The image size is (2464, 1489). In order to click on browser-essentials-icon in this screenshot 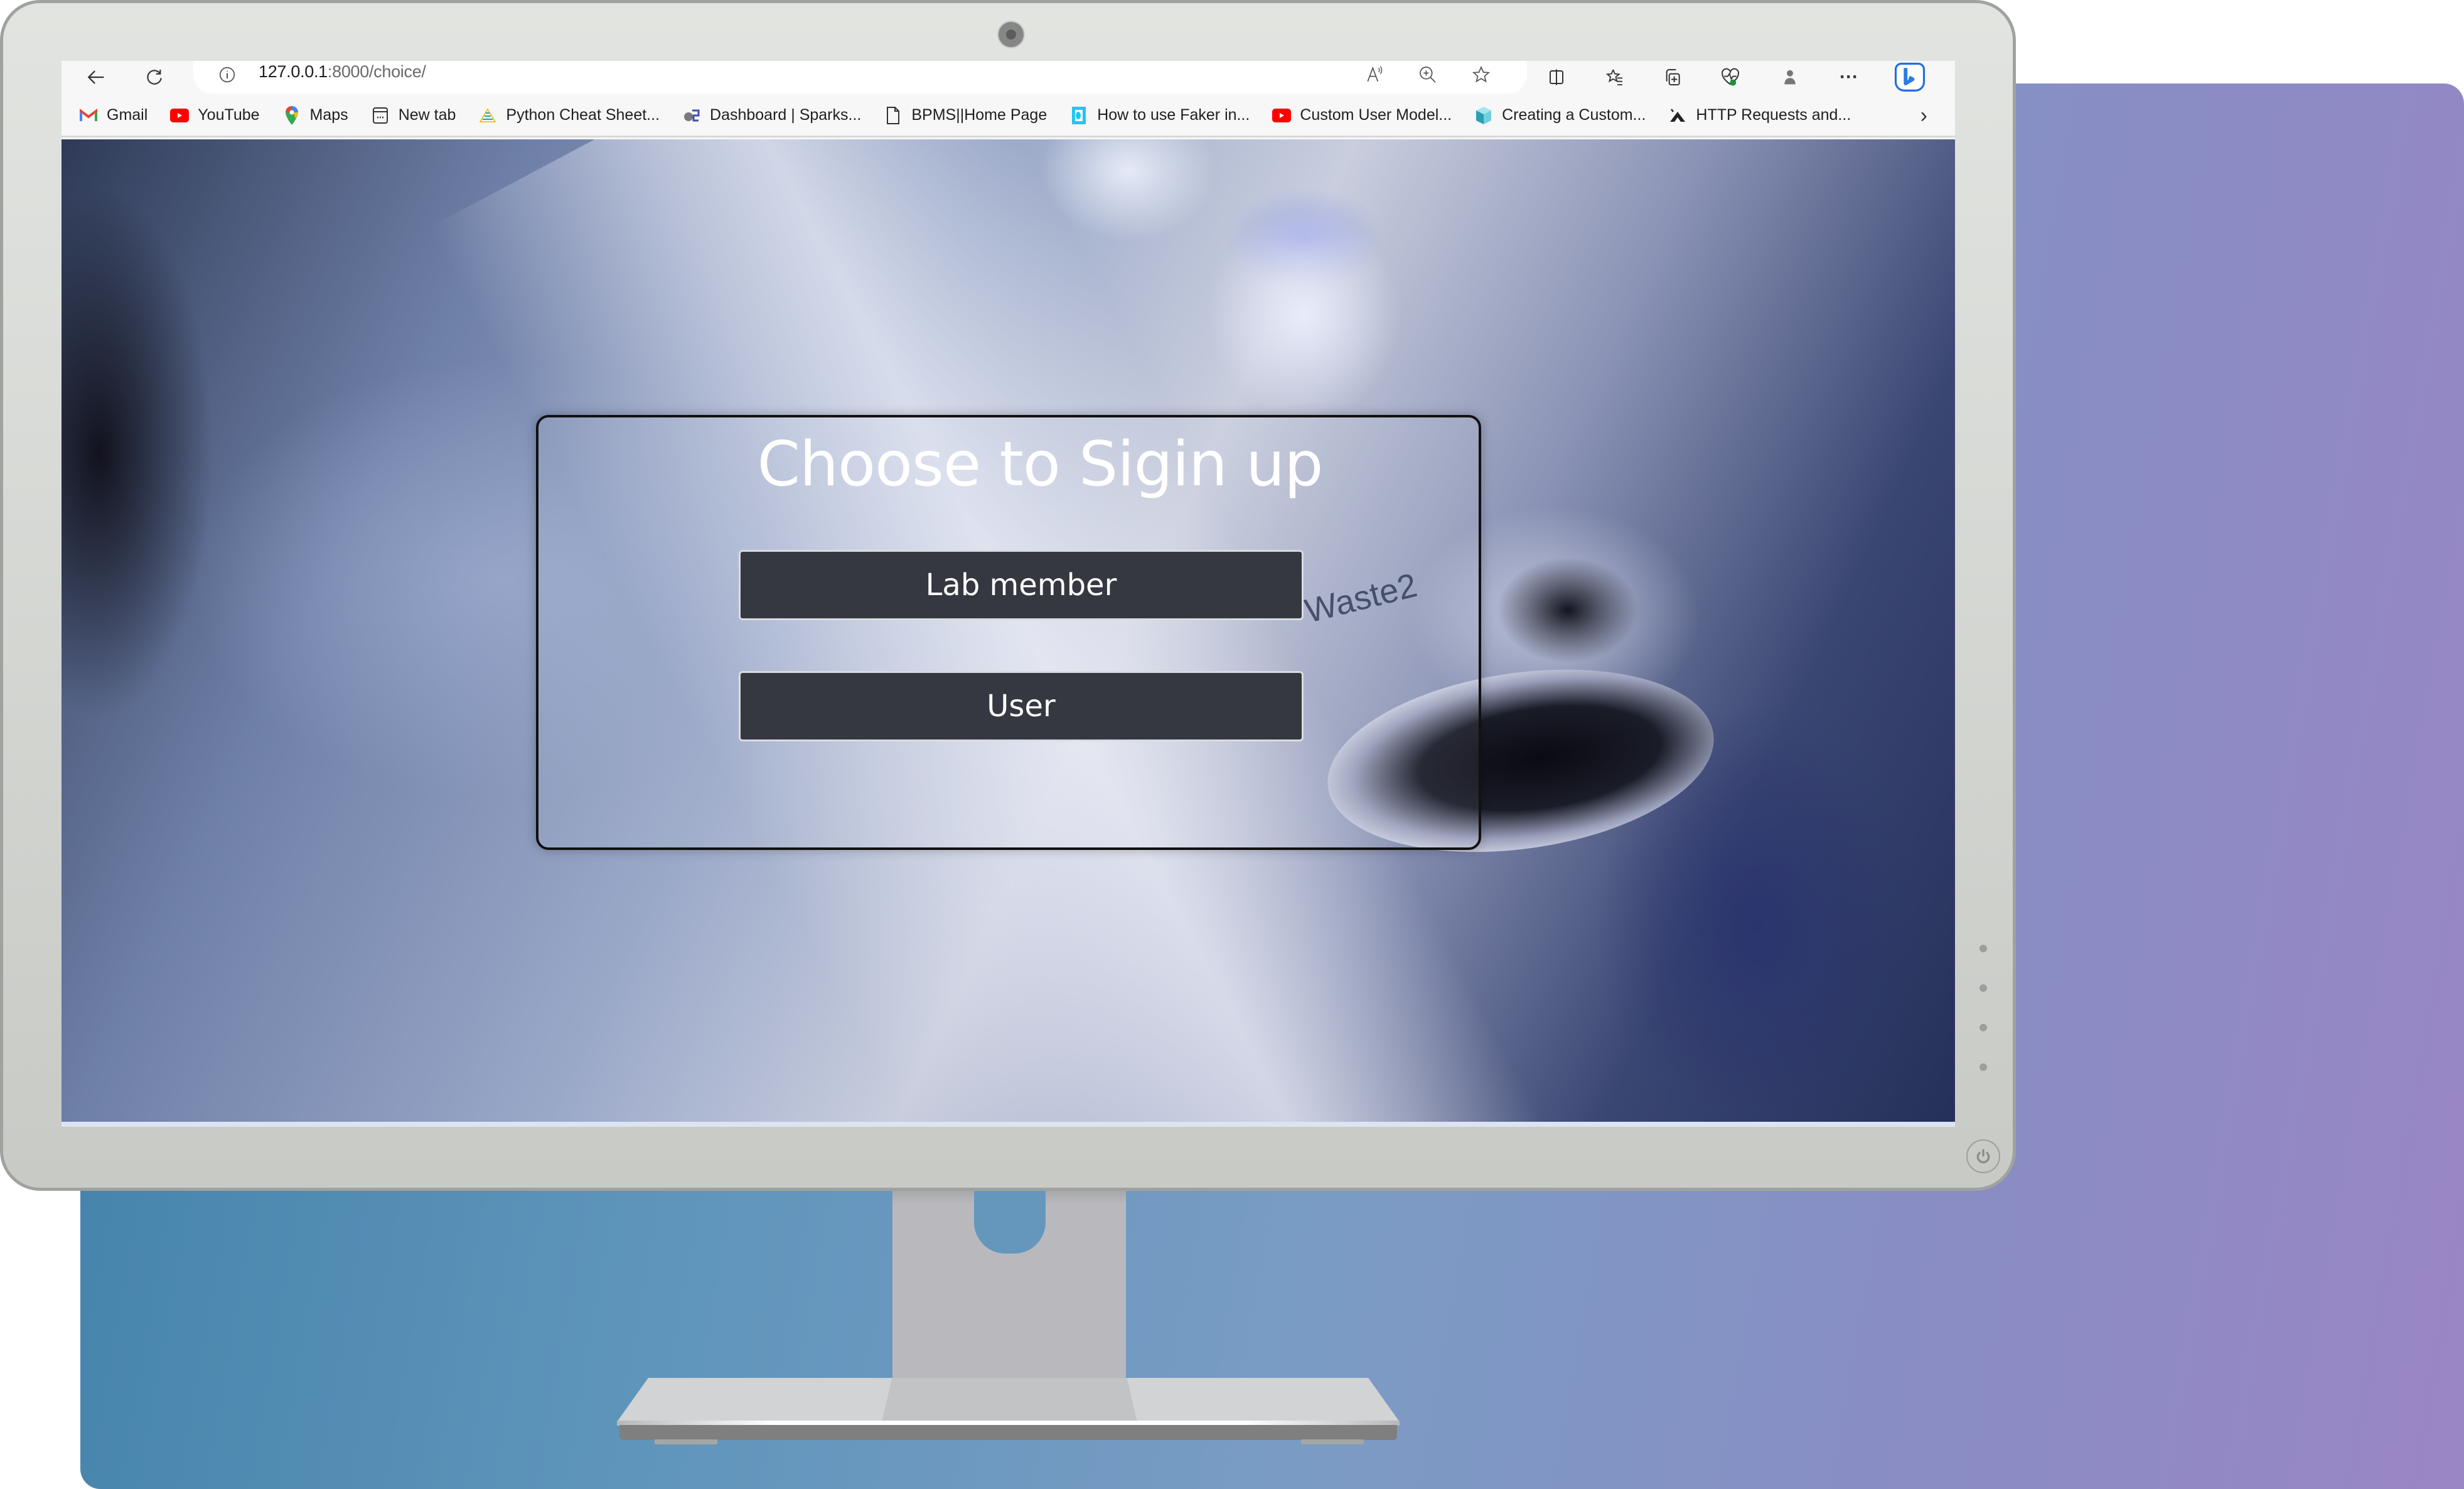, I will do `click(1730, 77)`.